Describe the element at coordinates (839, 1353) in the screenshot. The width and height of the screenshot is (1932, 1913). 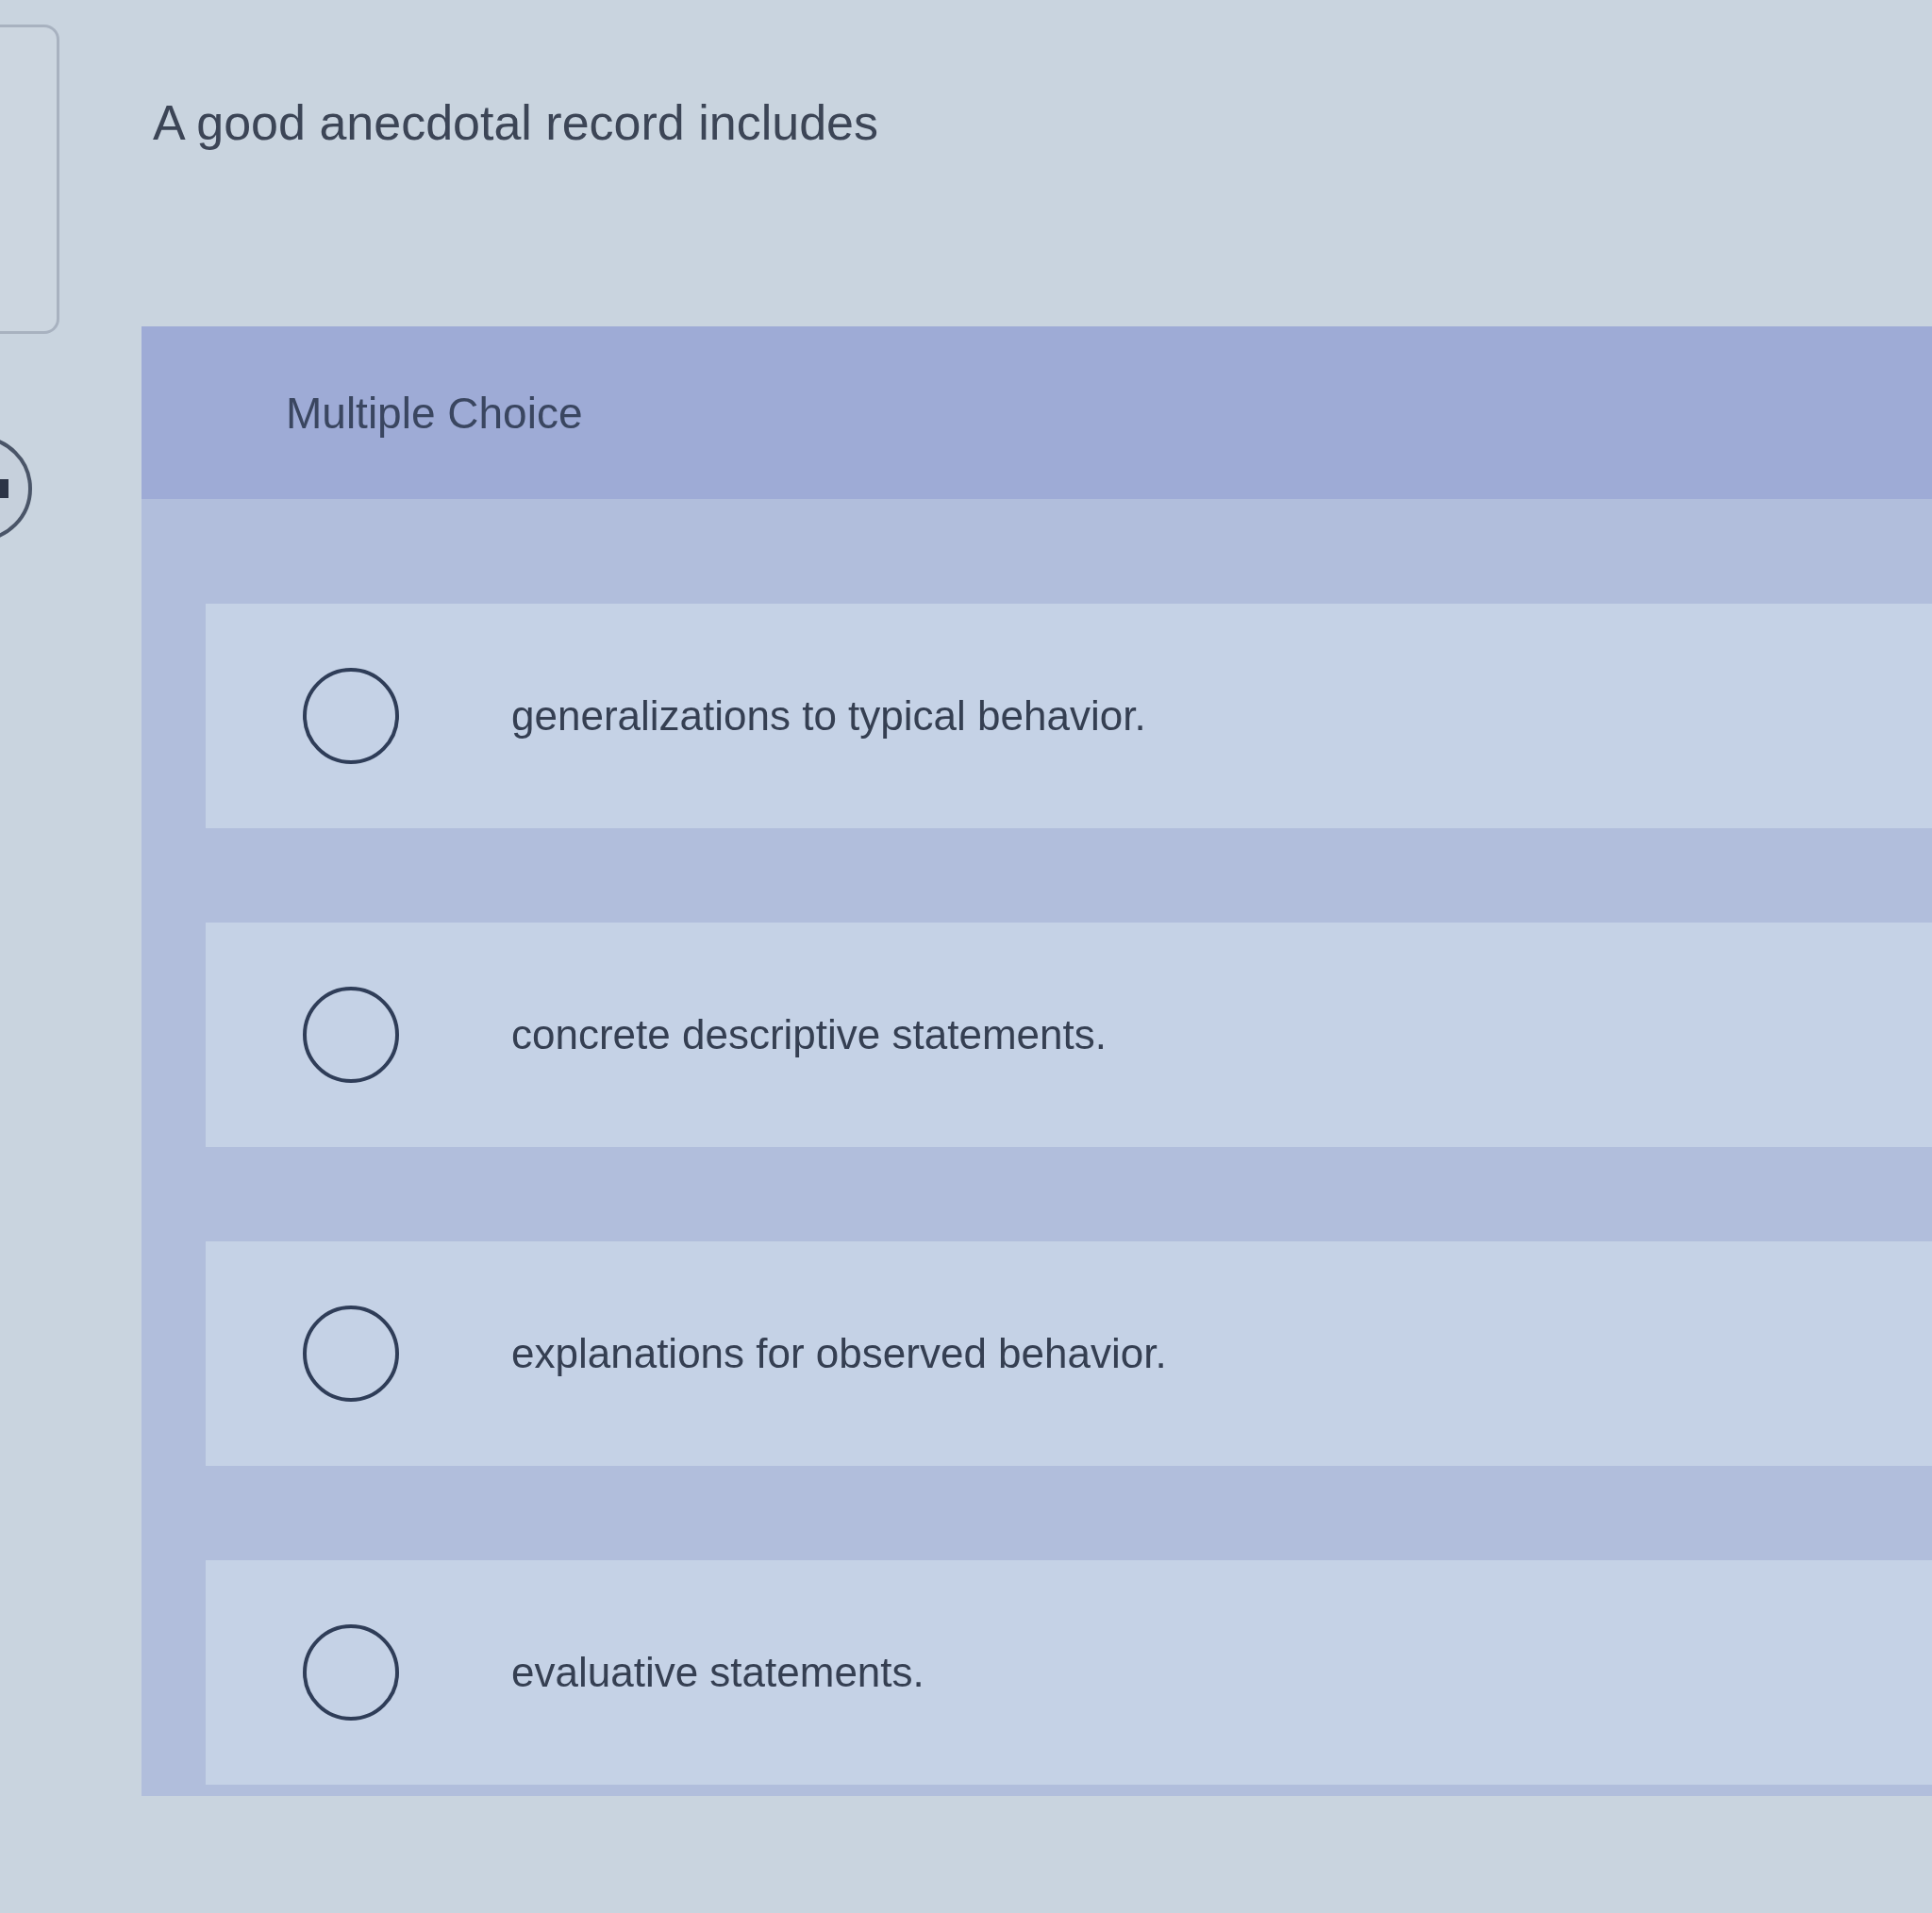
I see `option-text: explanations for observed behavior.` at that location.